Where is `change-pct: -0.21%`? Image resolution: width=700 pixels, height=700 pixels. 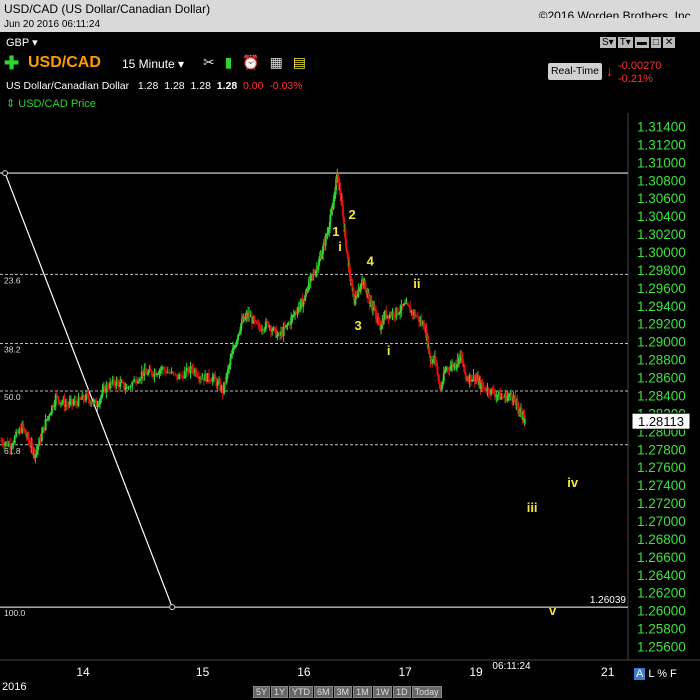 change-pct: -0.21% is located at coordinates (635, 79).